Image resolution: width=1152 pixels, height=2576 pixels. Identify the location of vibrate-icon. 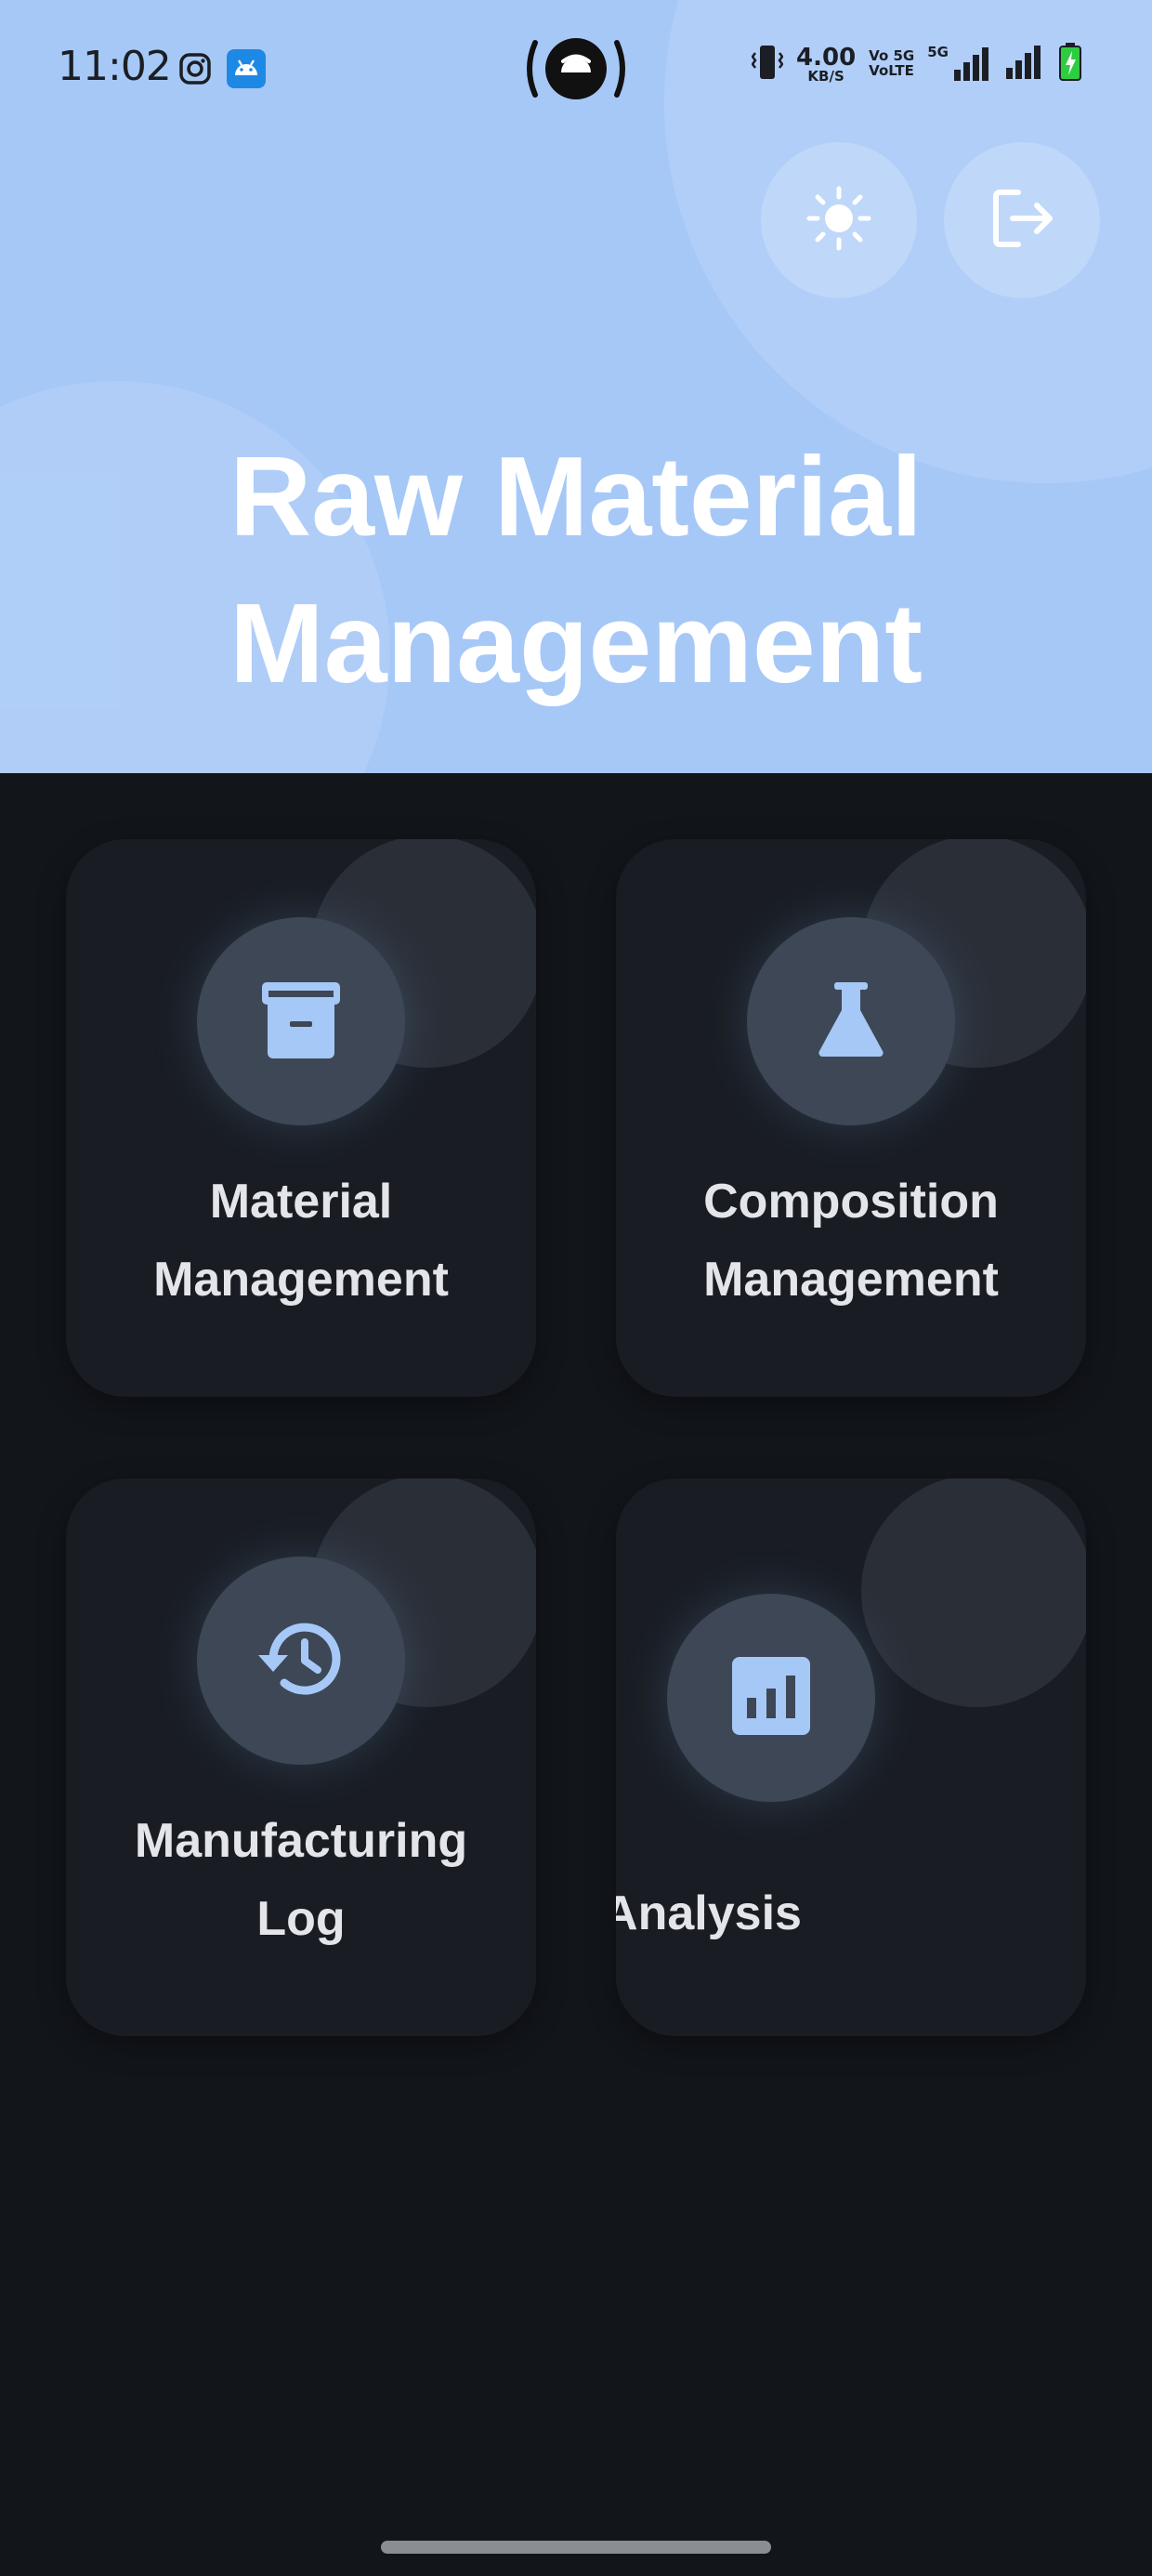
(767, 64).